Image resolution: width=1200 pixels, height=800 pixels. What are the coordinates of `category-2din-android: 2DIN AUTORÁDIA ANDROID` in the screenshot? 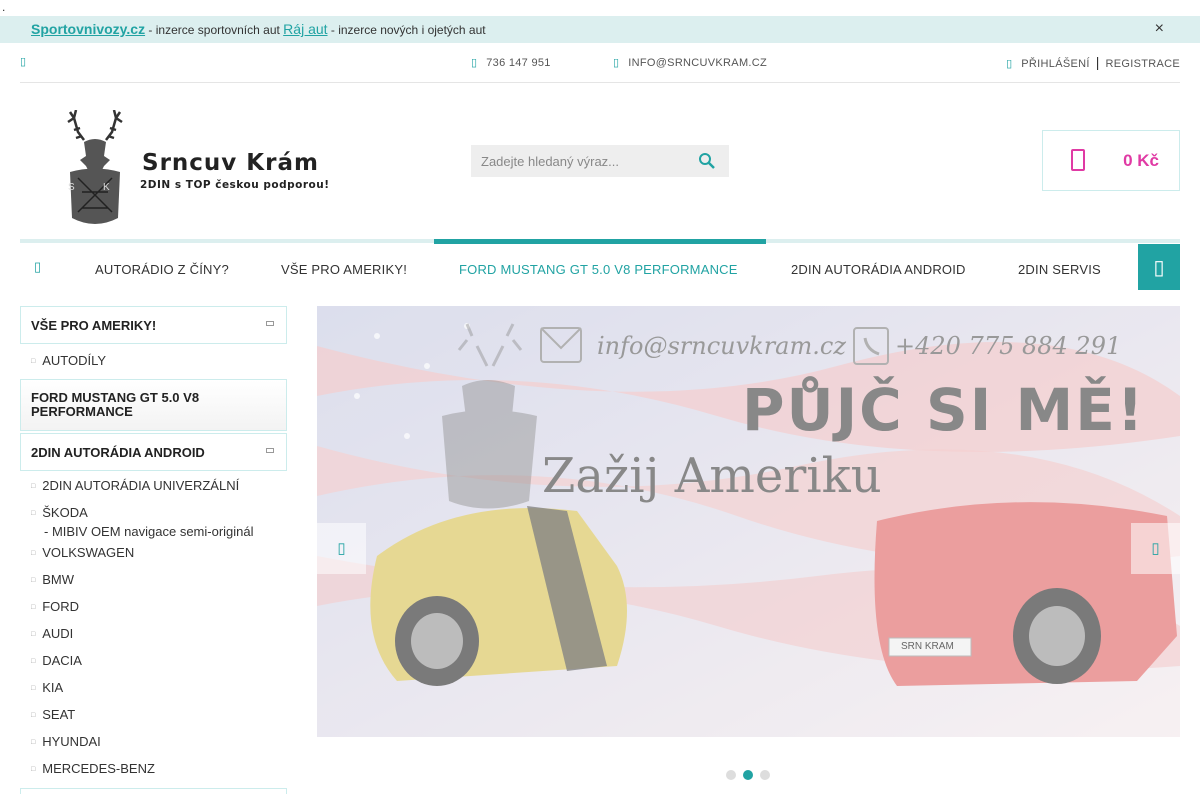 It's located at (153, 452).